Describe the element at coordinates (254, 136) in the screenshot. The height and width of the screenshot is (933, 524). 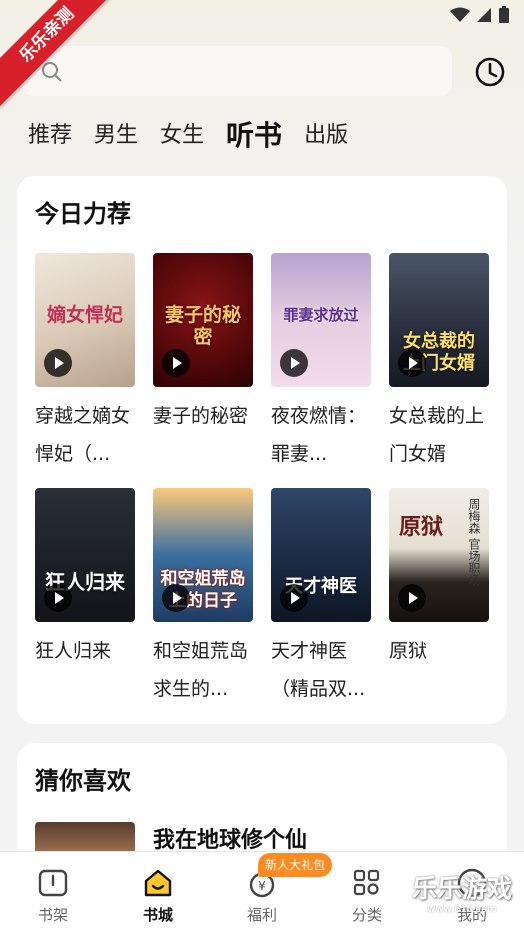
I see `tab-audiobook: 听书` at that location.